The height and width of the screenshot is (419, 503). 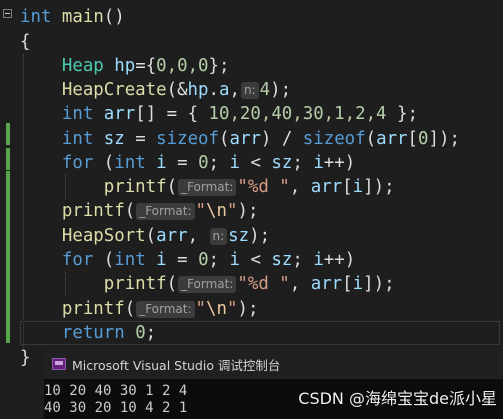 I want to click on escape-sequence: \n, so click(x=216, y=309).